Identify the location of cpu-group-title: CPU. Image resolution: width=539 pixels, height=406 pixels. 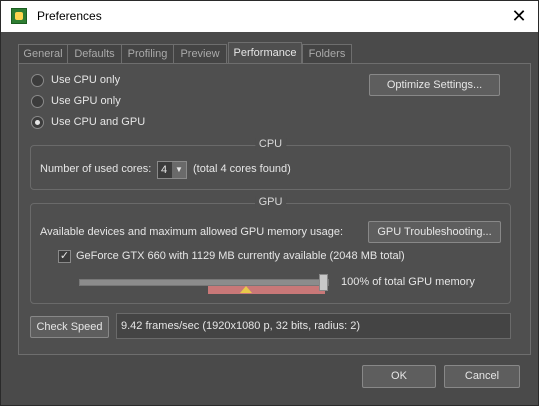
(270, 144).